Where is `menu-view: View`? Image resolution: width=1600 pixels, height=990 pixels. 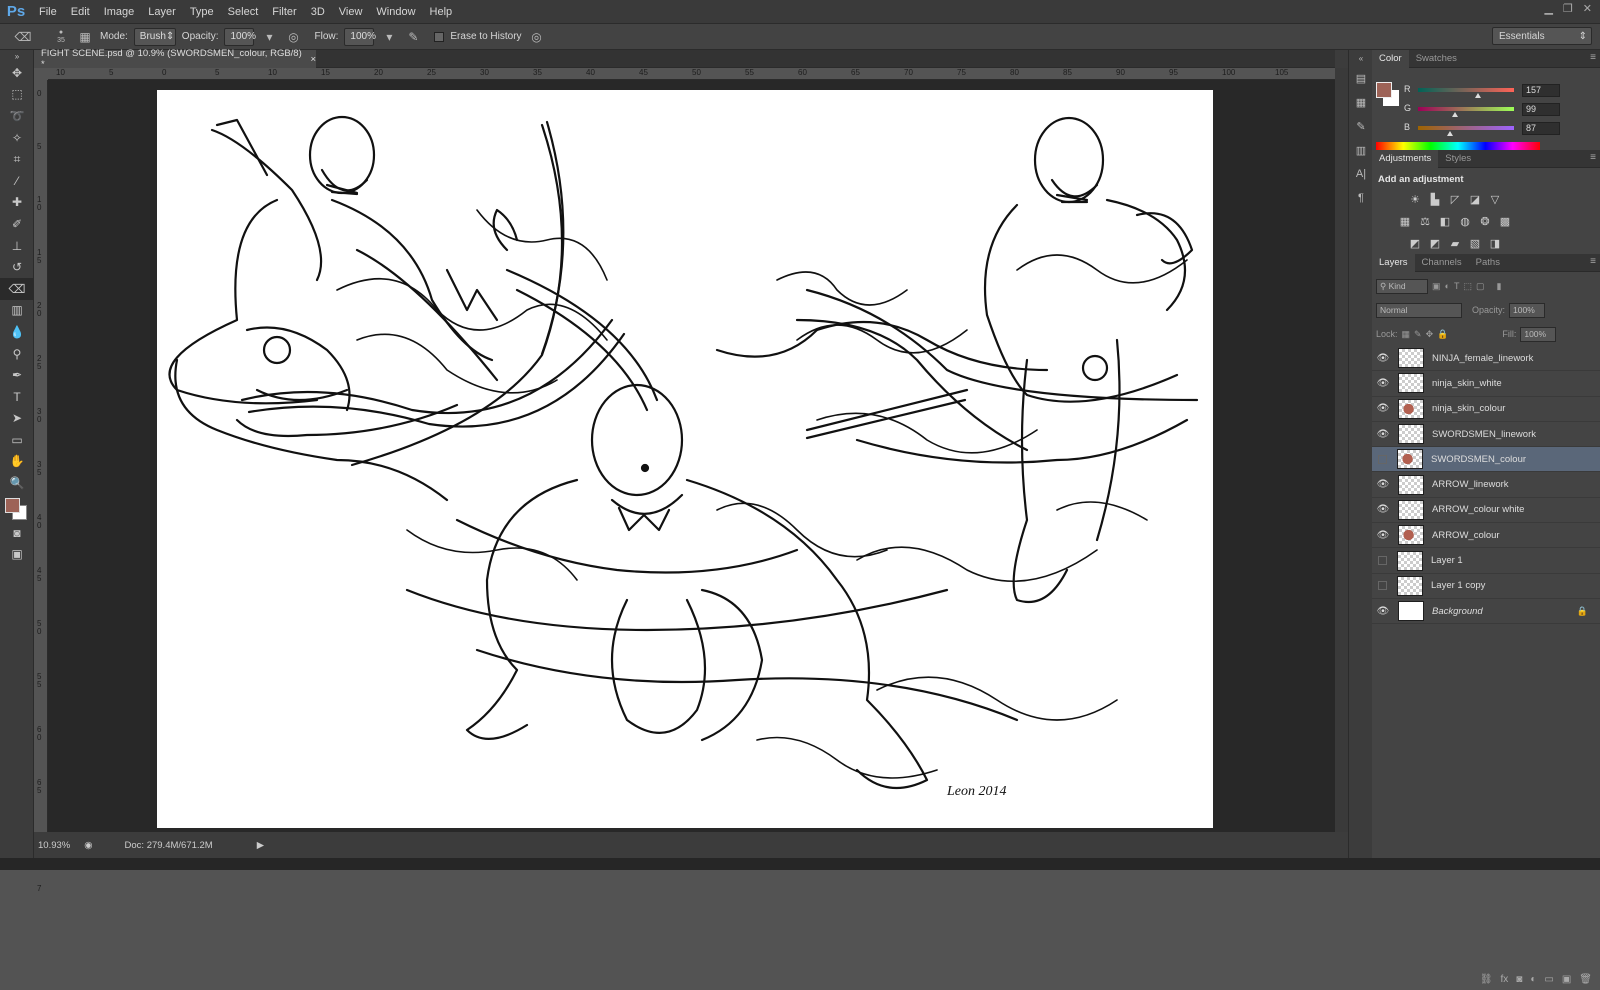 menu-view: View is located at coordinates (351, 12).